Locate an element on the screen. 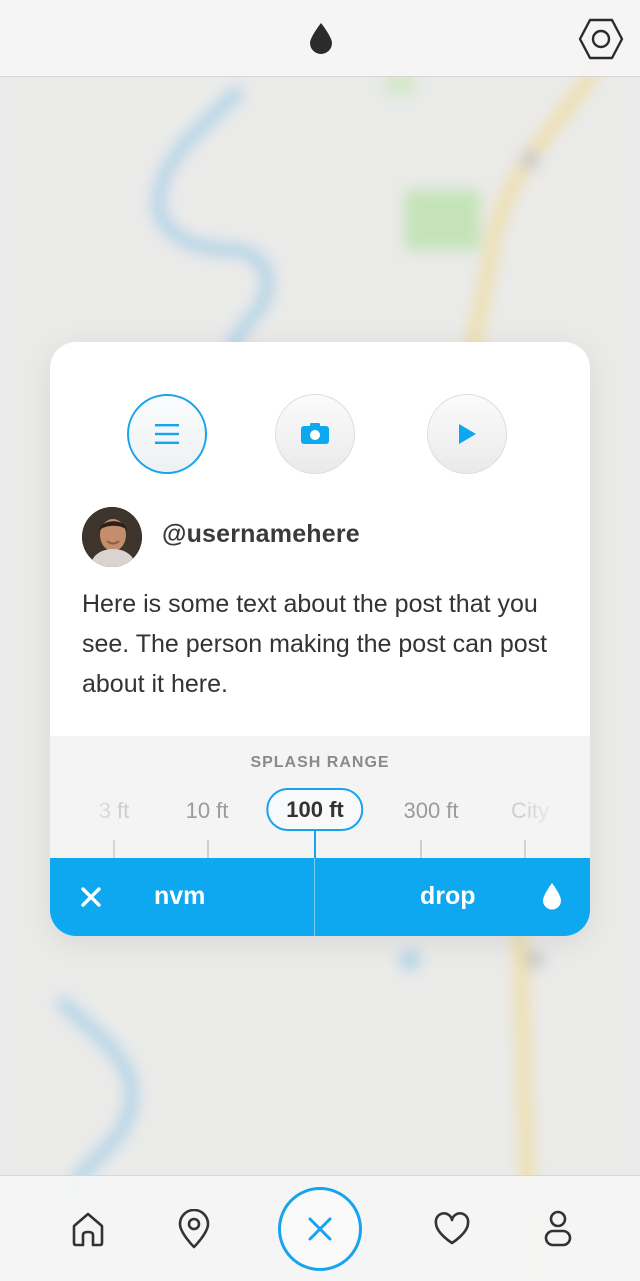  top-bar is located at coordinates (320, 38).